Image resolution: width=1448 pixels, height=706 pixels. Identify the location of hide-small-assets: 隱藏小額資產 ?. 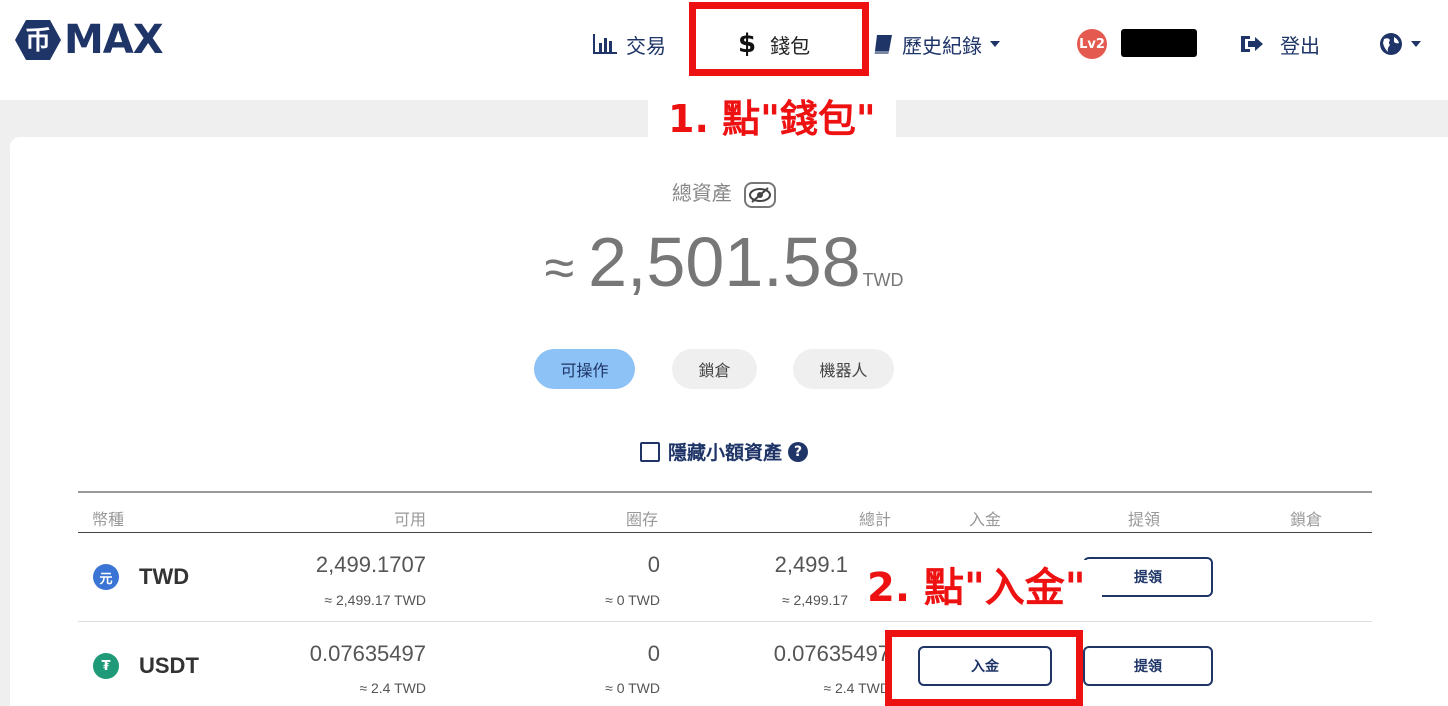
(724, 451).